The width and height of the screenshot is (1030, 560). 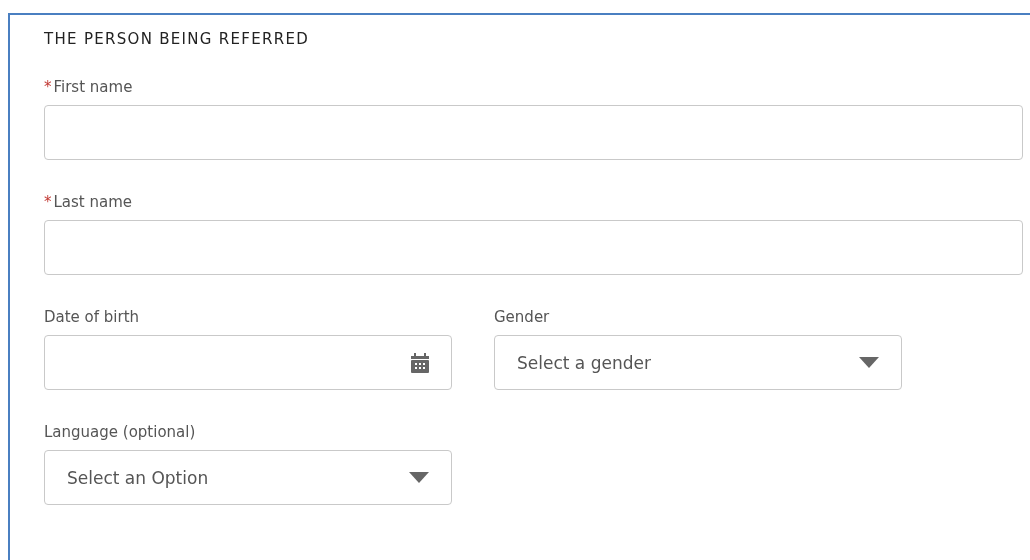 I want to click on field-label: Language (optional), so click(x=120, y=432).